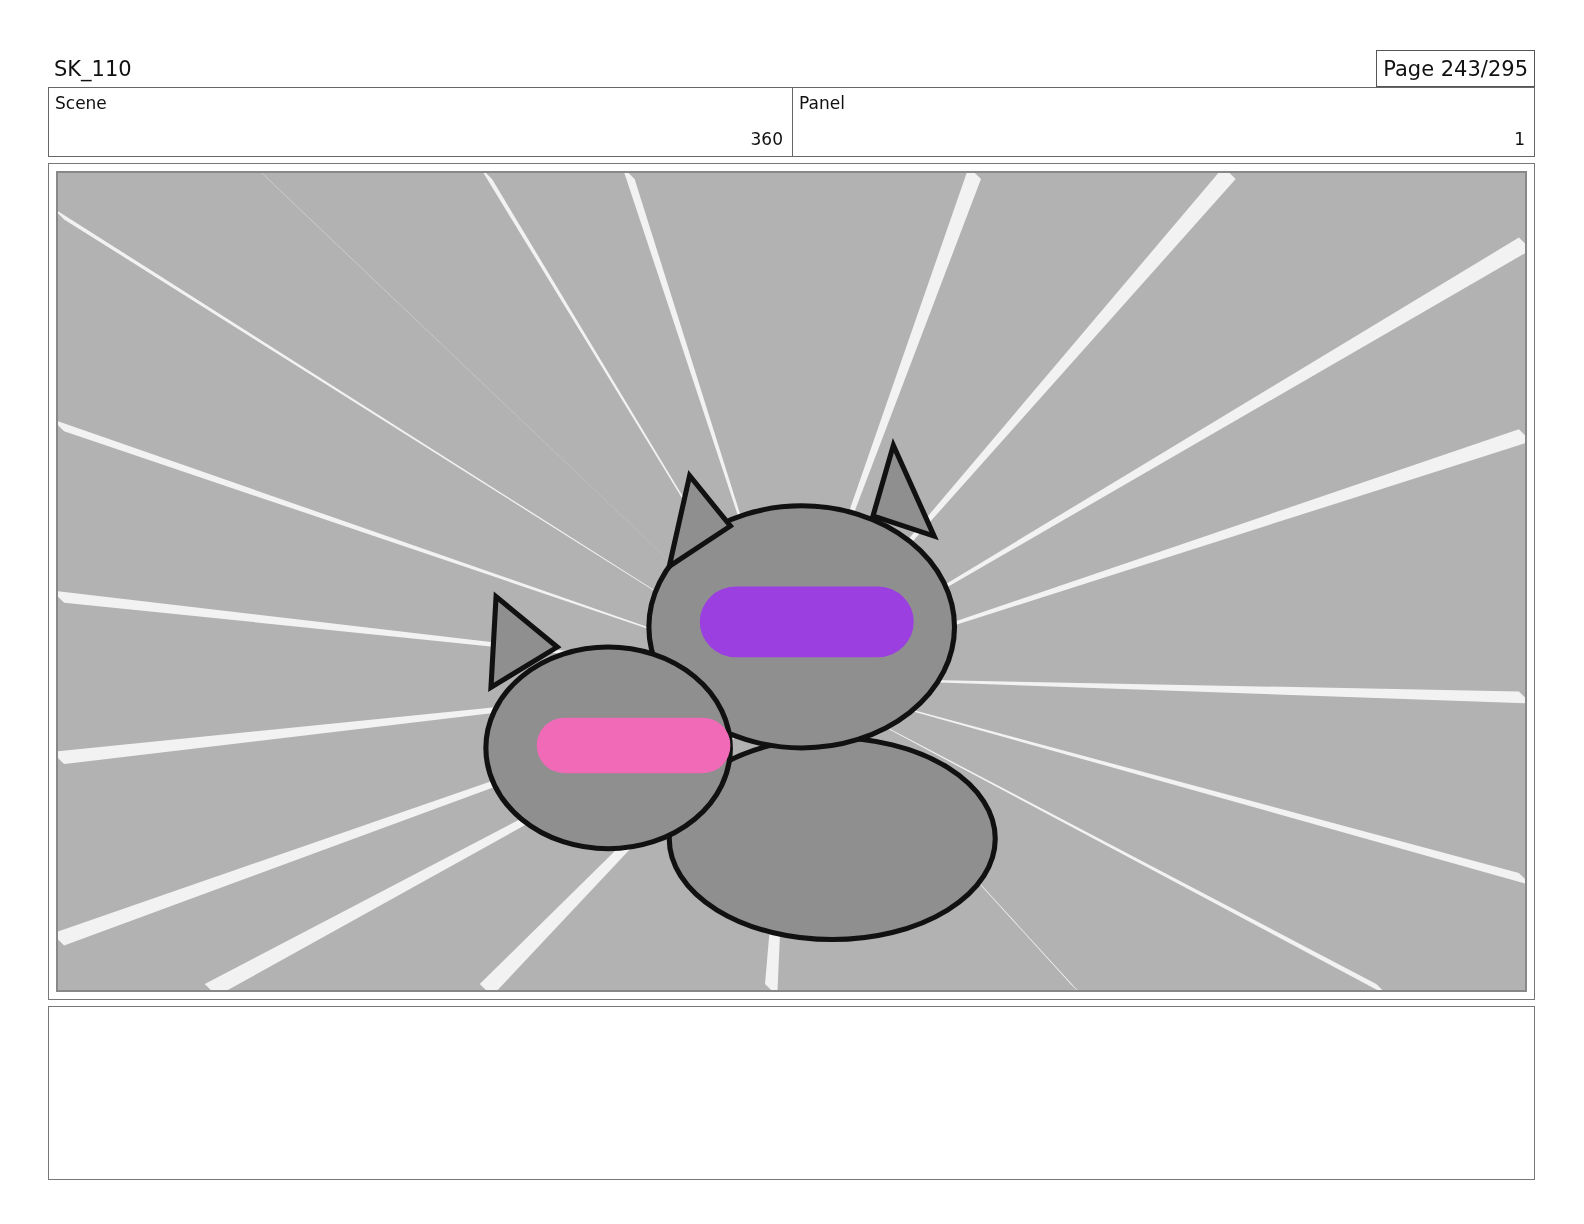  What do you see at coordinates (92, 70) in the screenshot?
I see `storyboard-title: SK_110` at bounding box center [92, 70].